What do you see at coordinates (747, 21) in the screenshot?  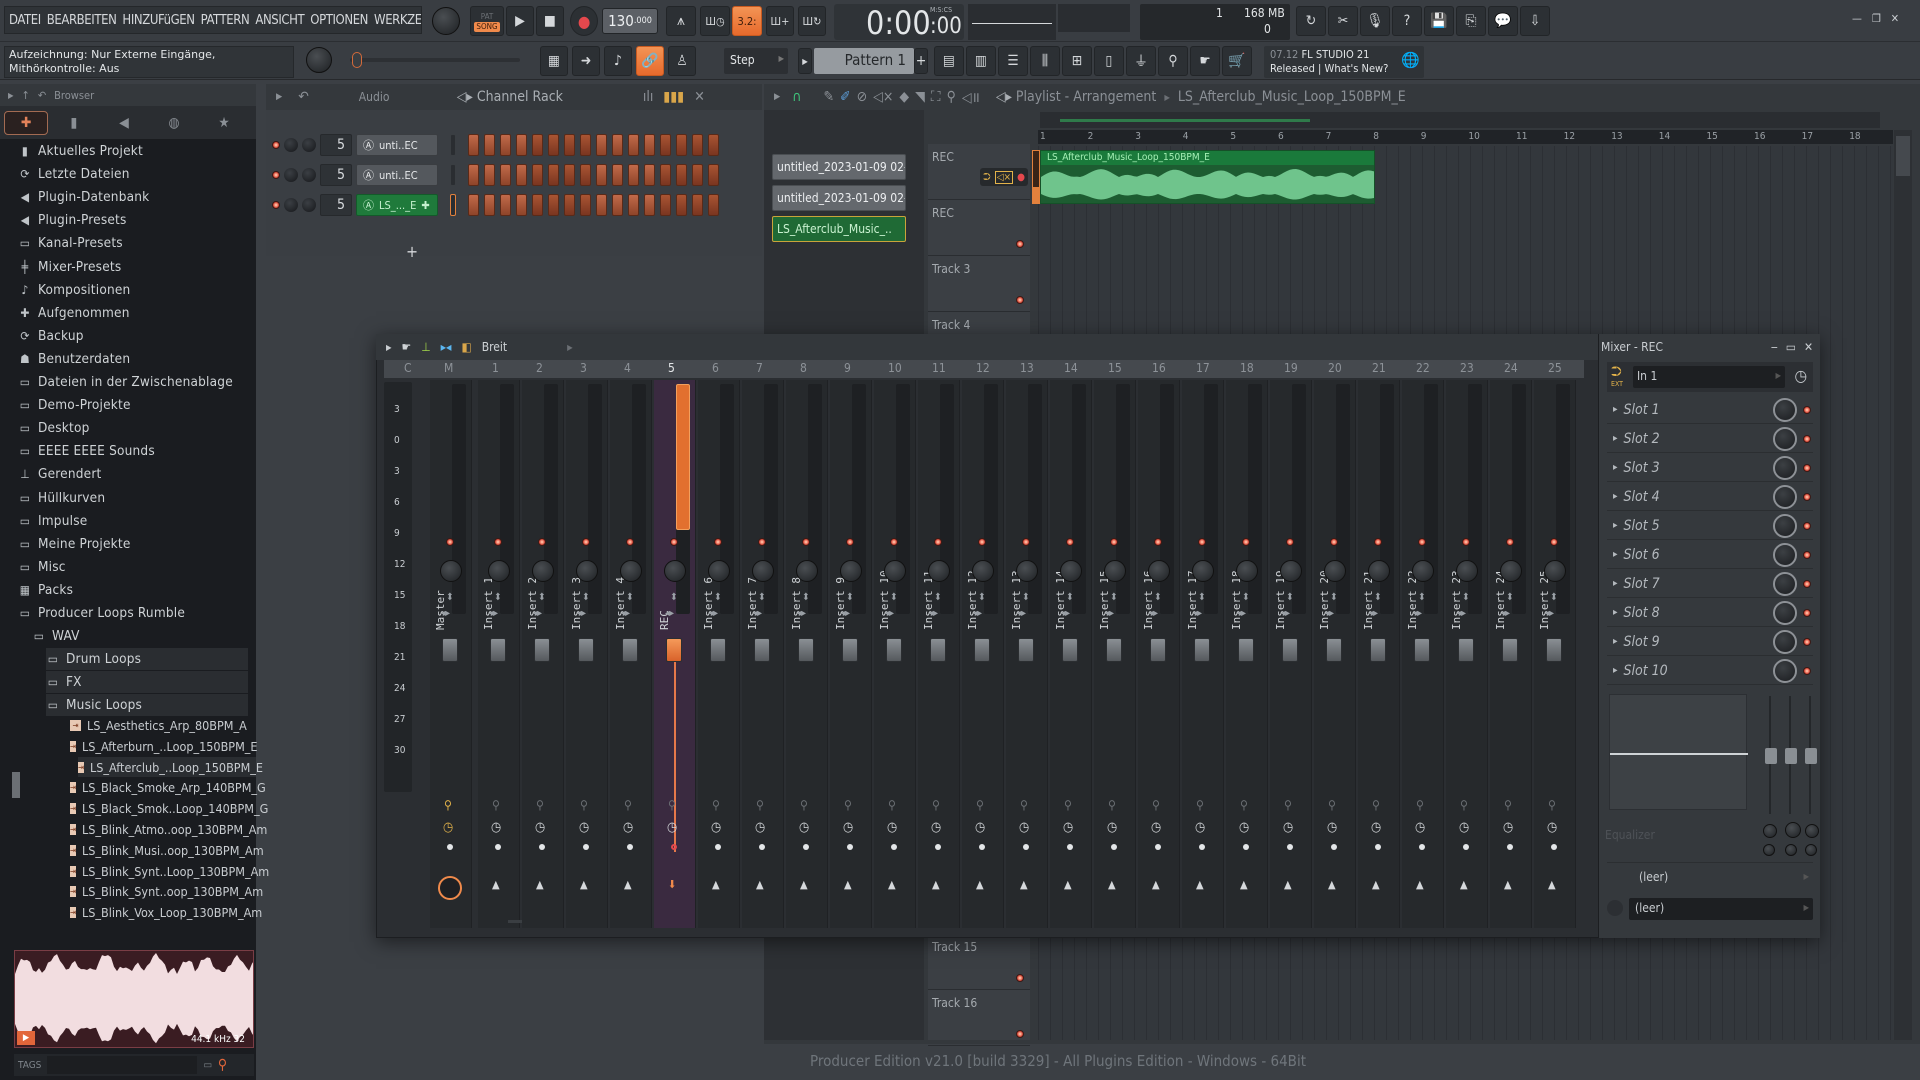 I see `countdown-button: 3.2:` at bounding box center [747, 21].